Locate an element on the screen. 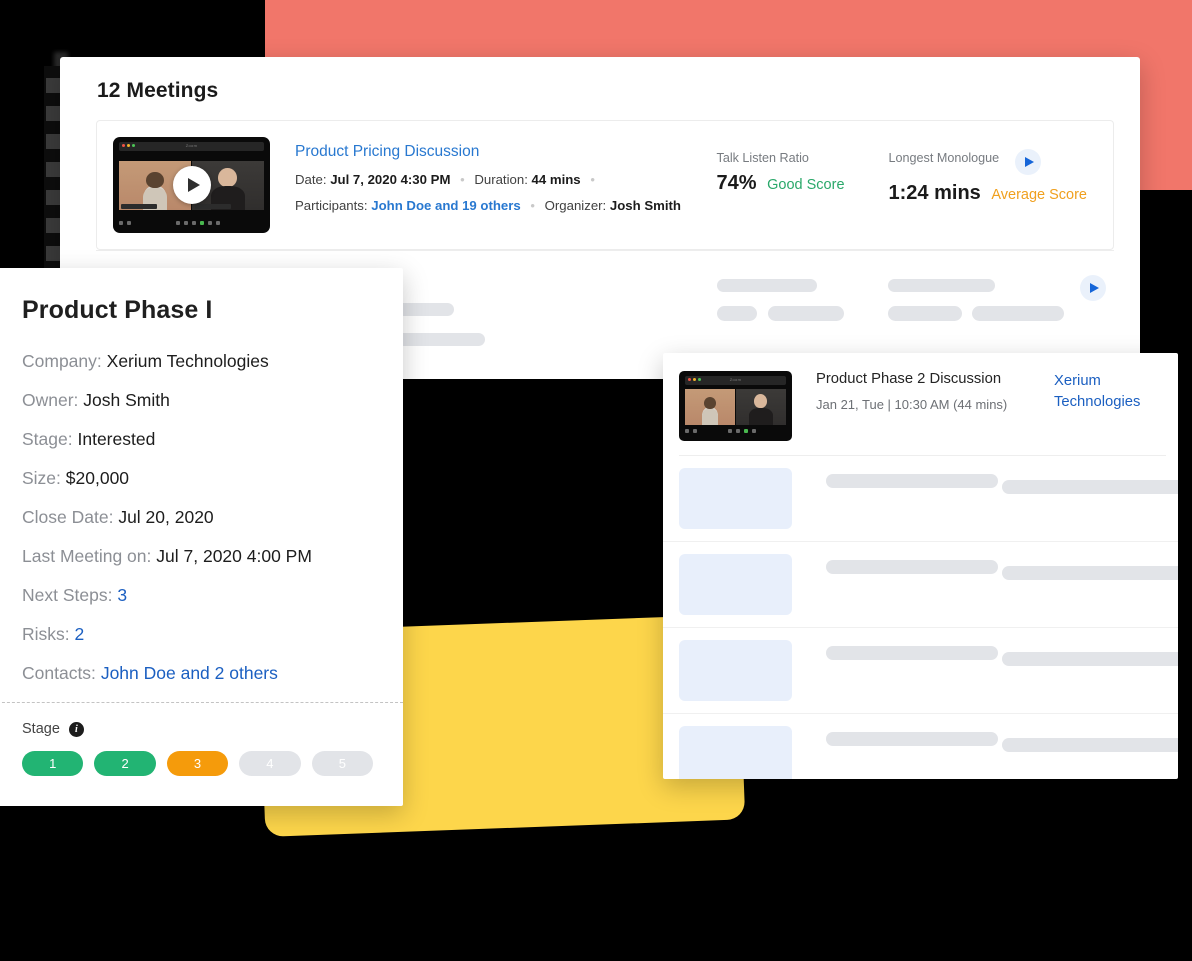 The width and height of the screenshot is (1192, 961). deal-field-contacts: Contacts: John Doe and 2 others is located at coordinates (197, 673).